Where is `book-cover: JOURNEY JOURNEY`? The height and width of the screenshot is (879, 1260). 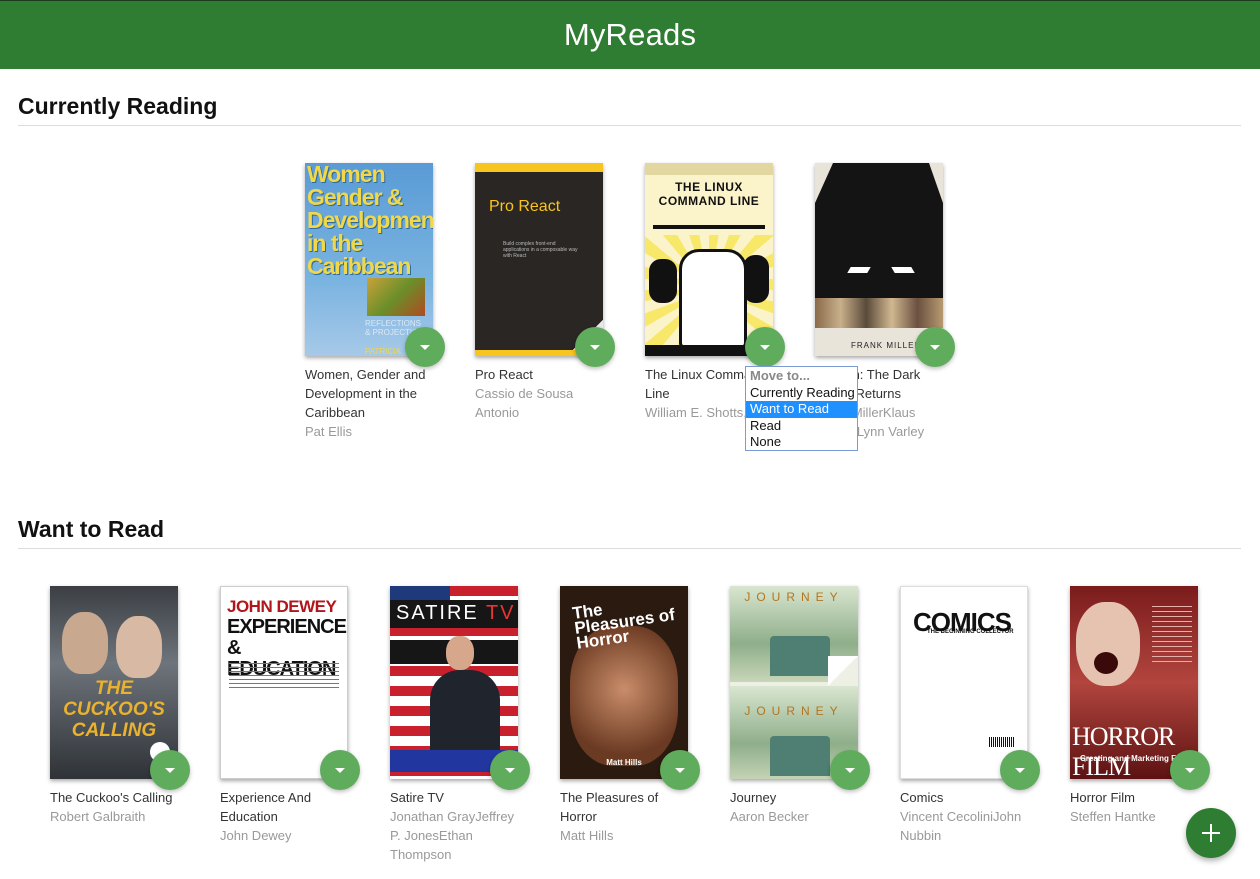
book-cover: JOURNEY JOURNEY is located at coordinates (794, 682).